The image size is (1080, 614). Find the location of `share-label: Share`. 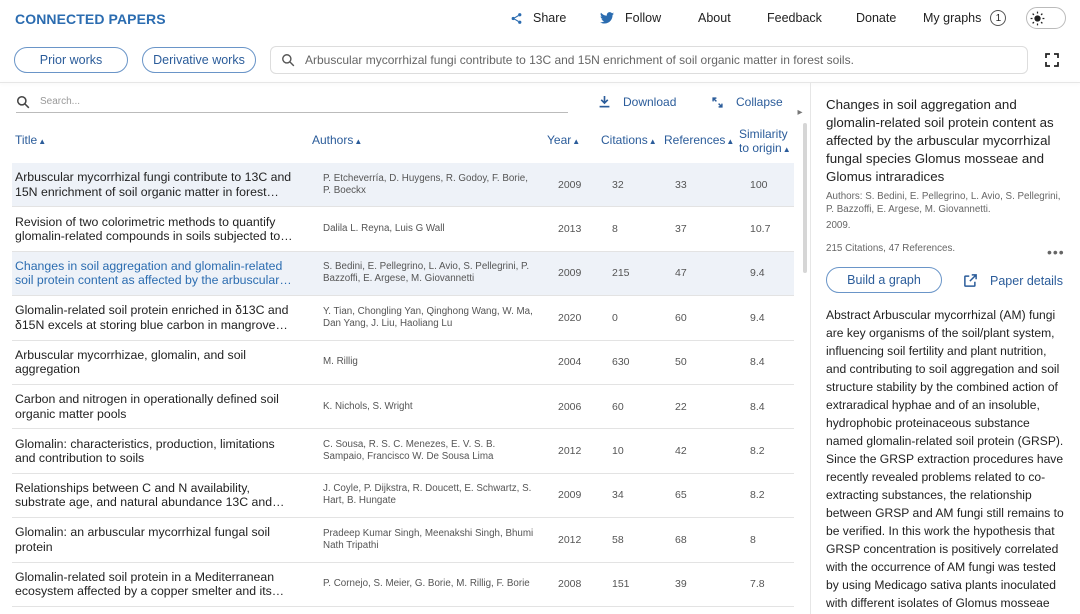

share-label: Share is located at coordinates (550, 18).